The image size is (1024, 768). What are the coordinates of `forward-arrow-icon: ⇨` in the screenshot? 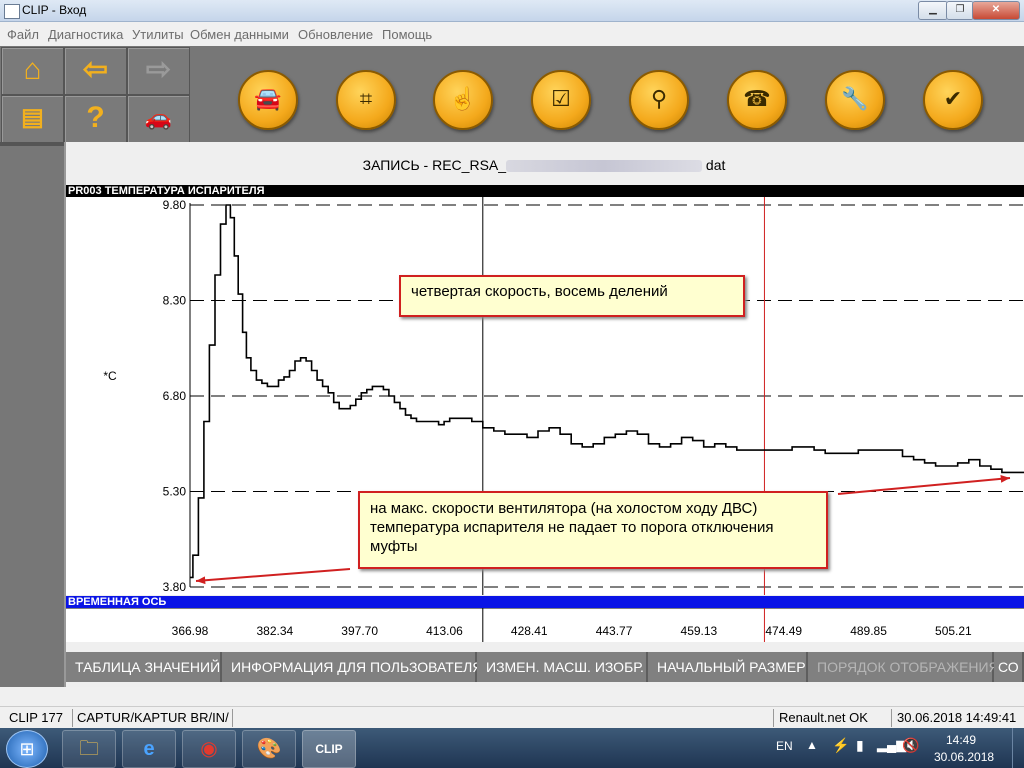 It's located at (158, 69).